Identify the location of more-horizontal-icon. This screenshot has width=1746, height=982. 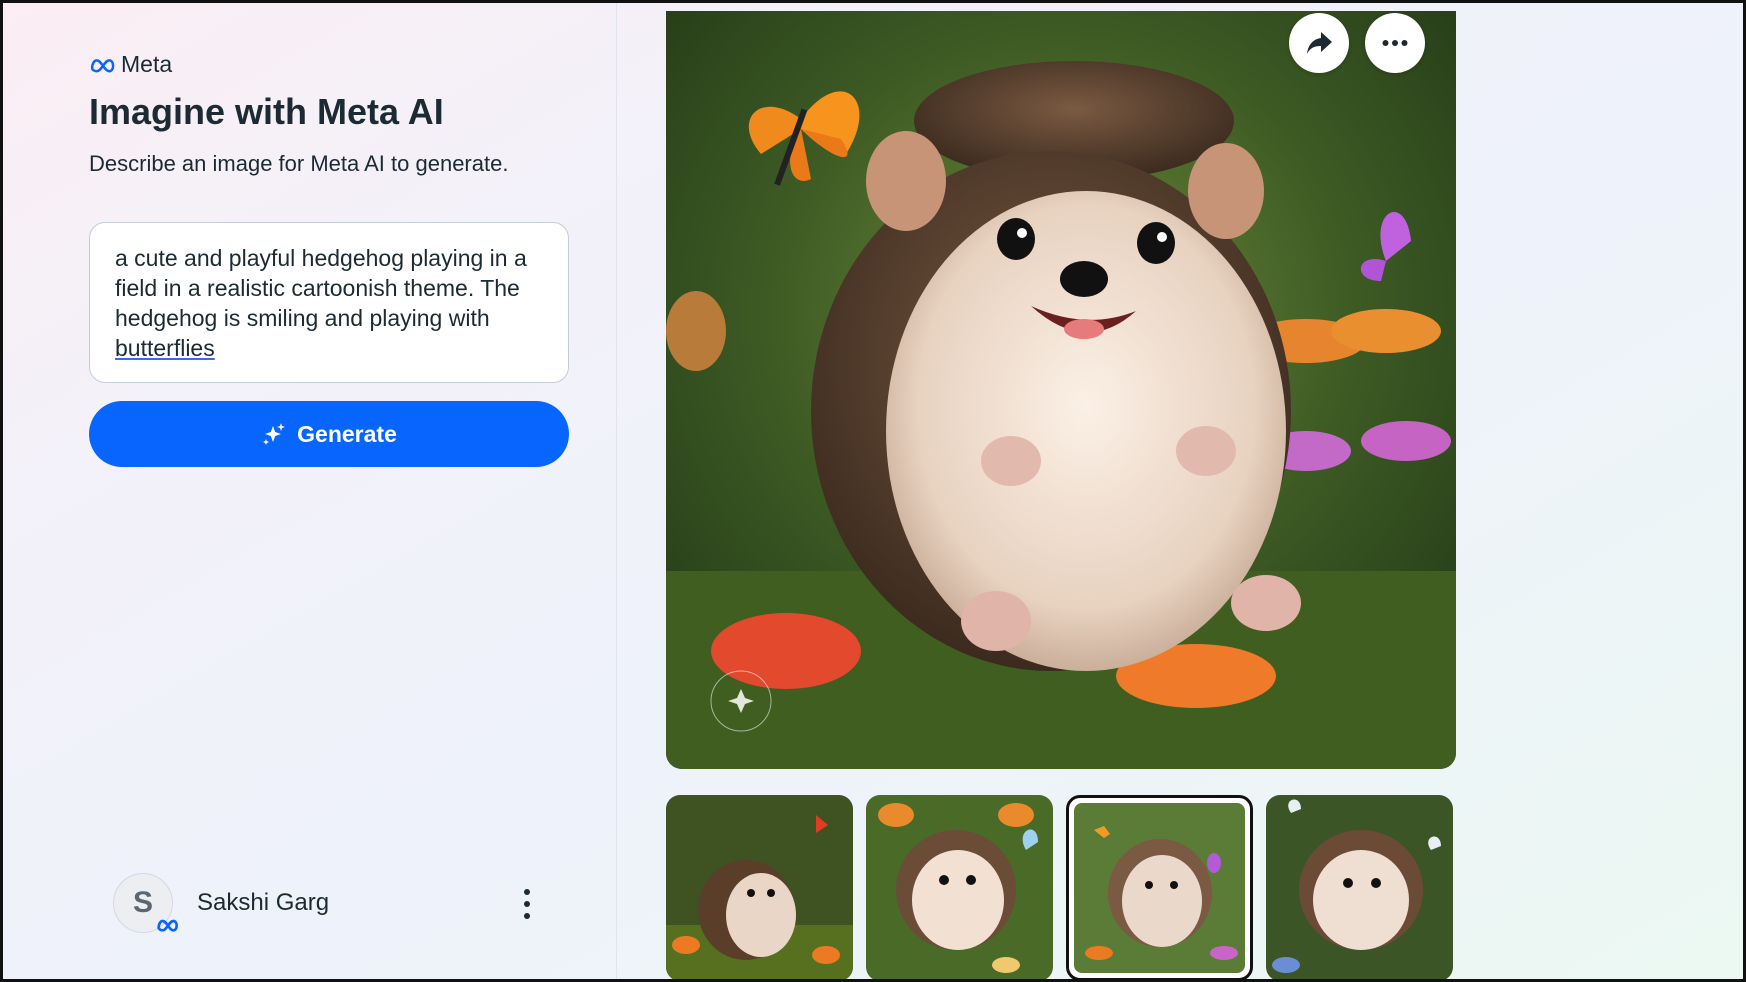
(1395, 43).